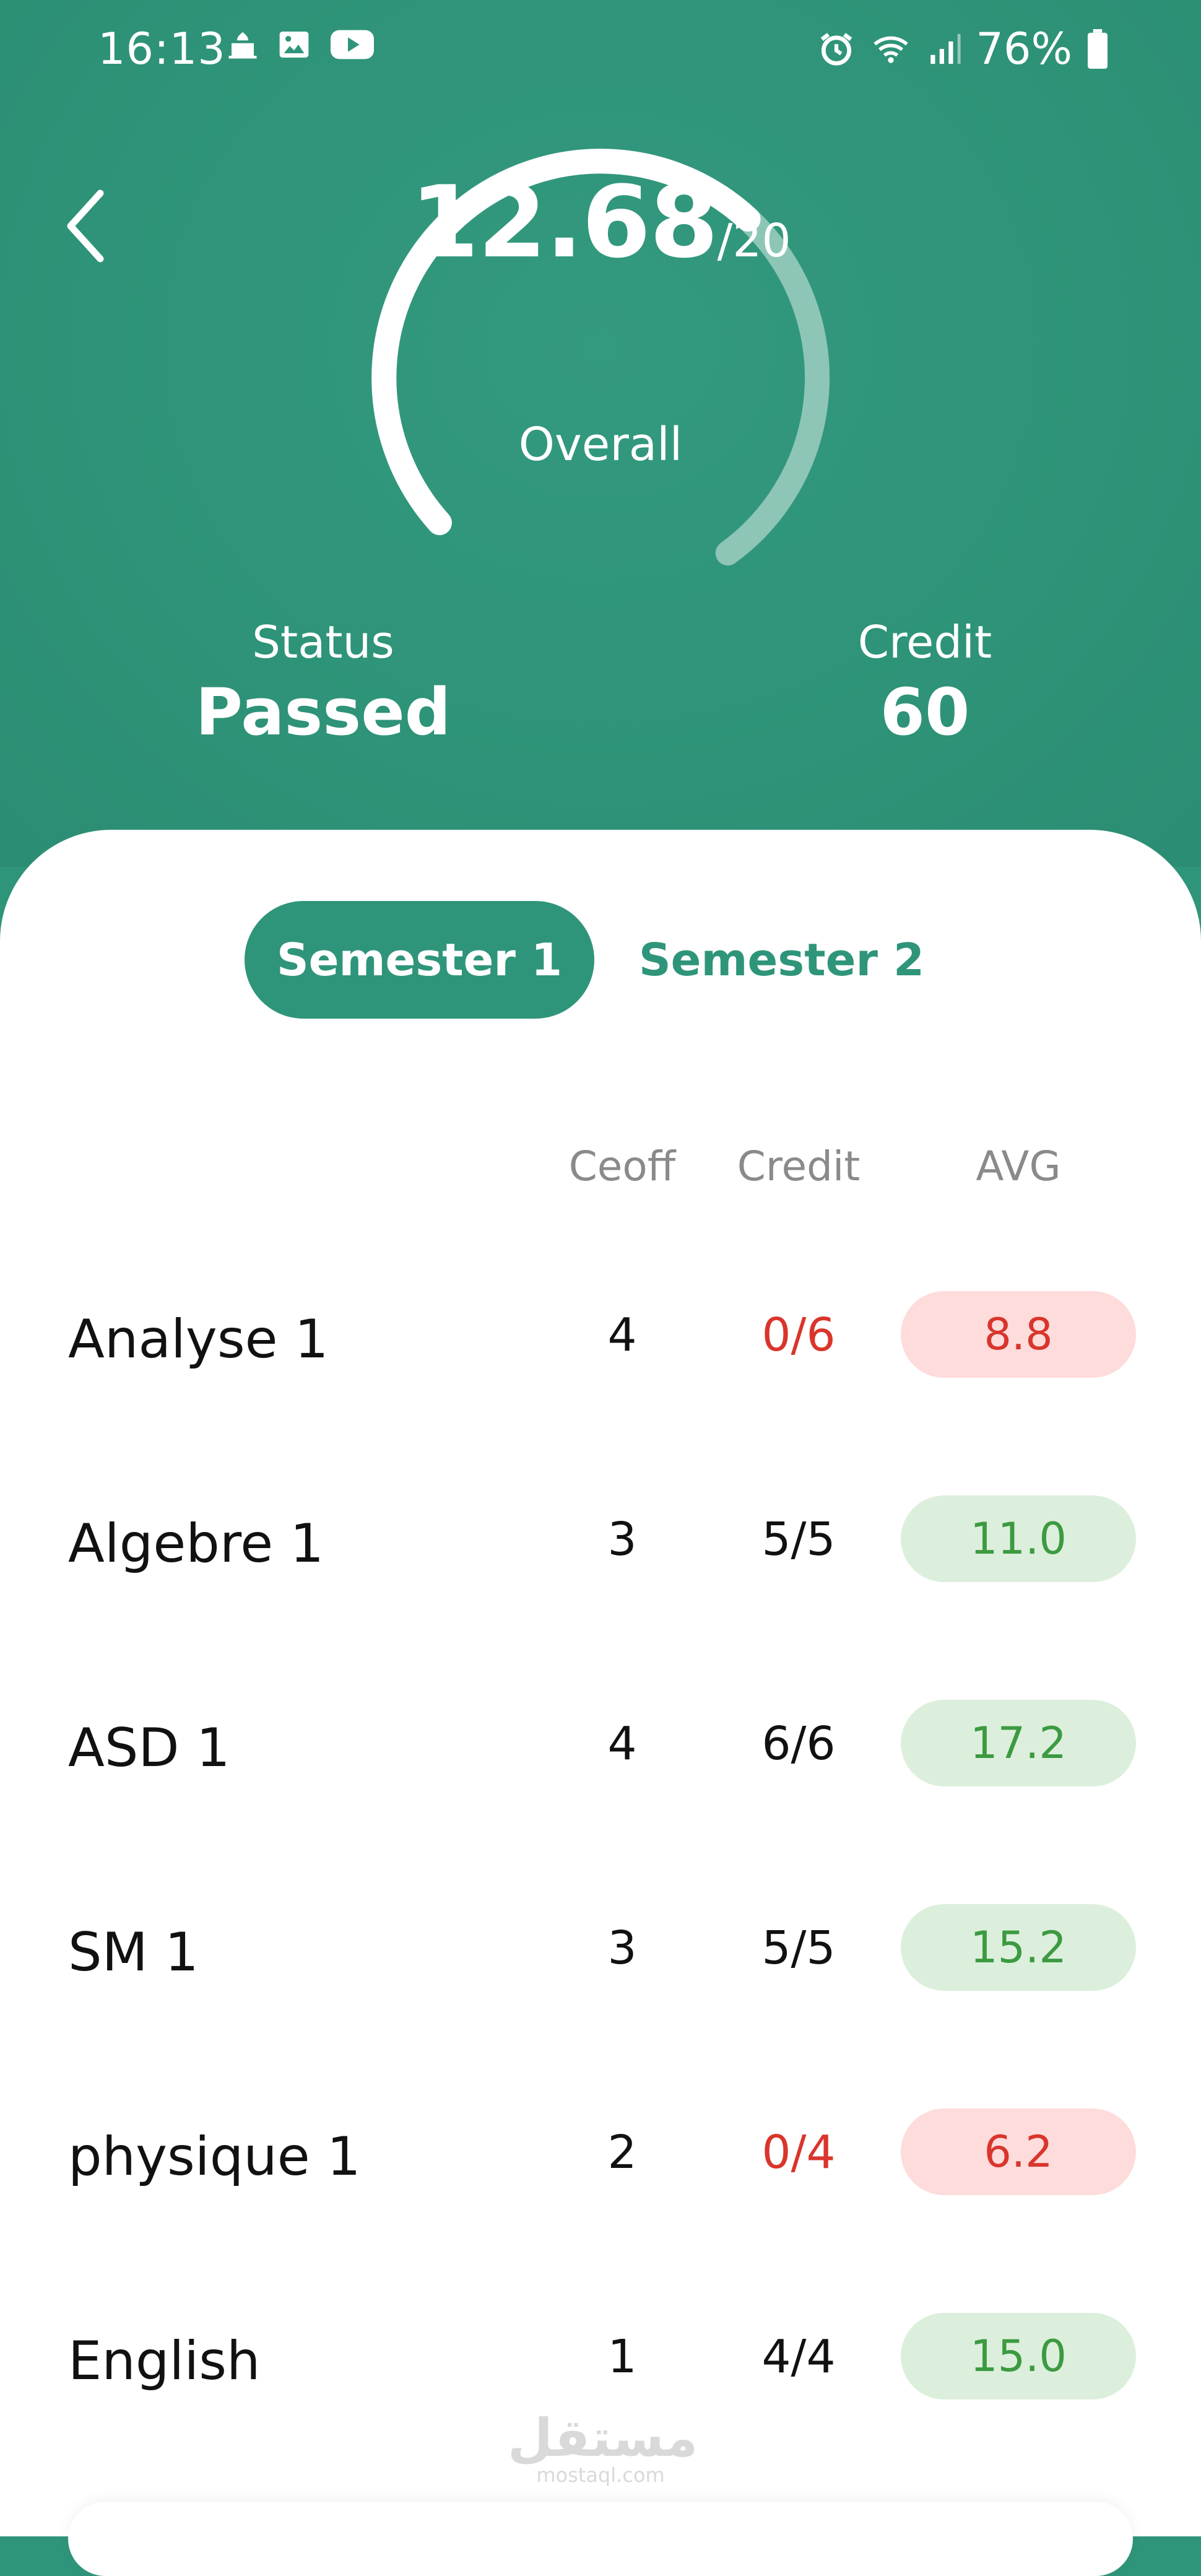 The image size is (1201, 2576). What do you see at coordinates (600, 2356) in the screenshot?
I see `subject-row: English 1 4/4 15.0` at bounding box center [600, 2356].